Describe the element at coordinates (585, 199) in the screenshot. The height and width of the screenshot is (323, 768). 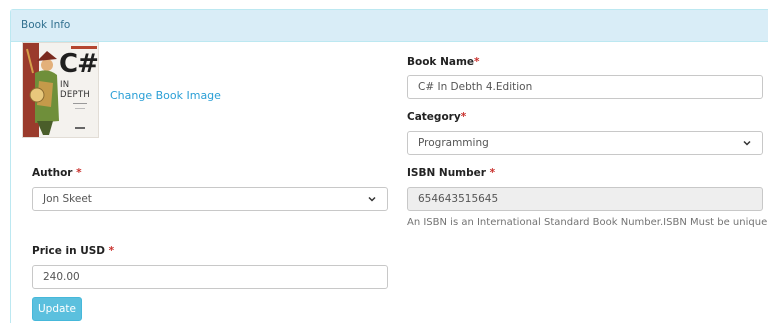
I see `isbn-input: 654643515645` at that location.